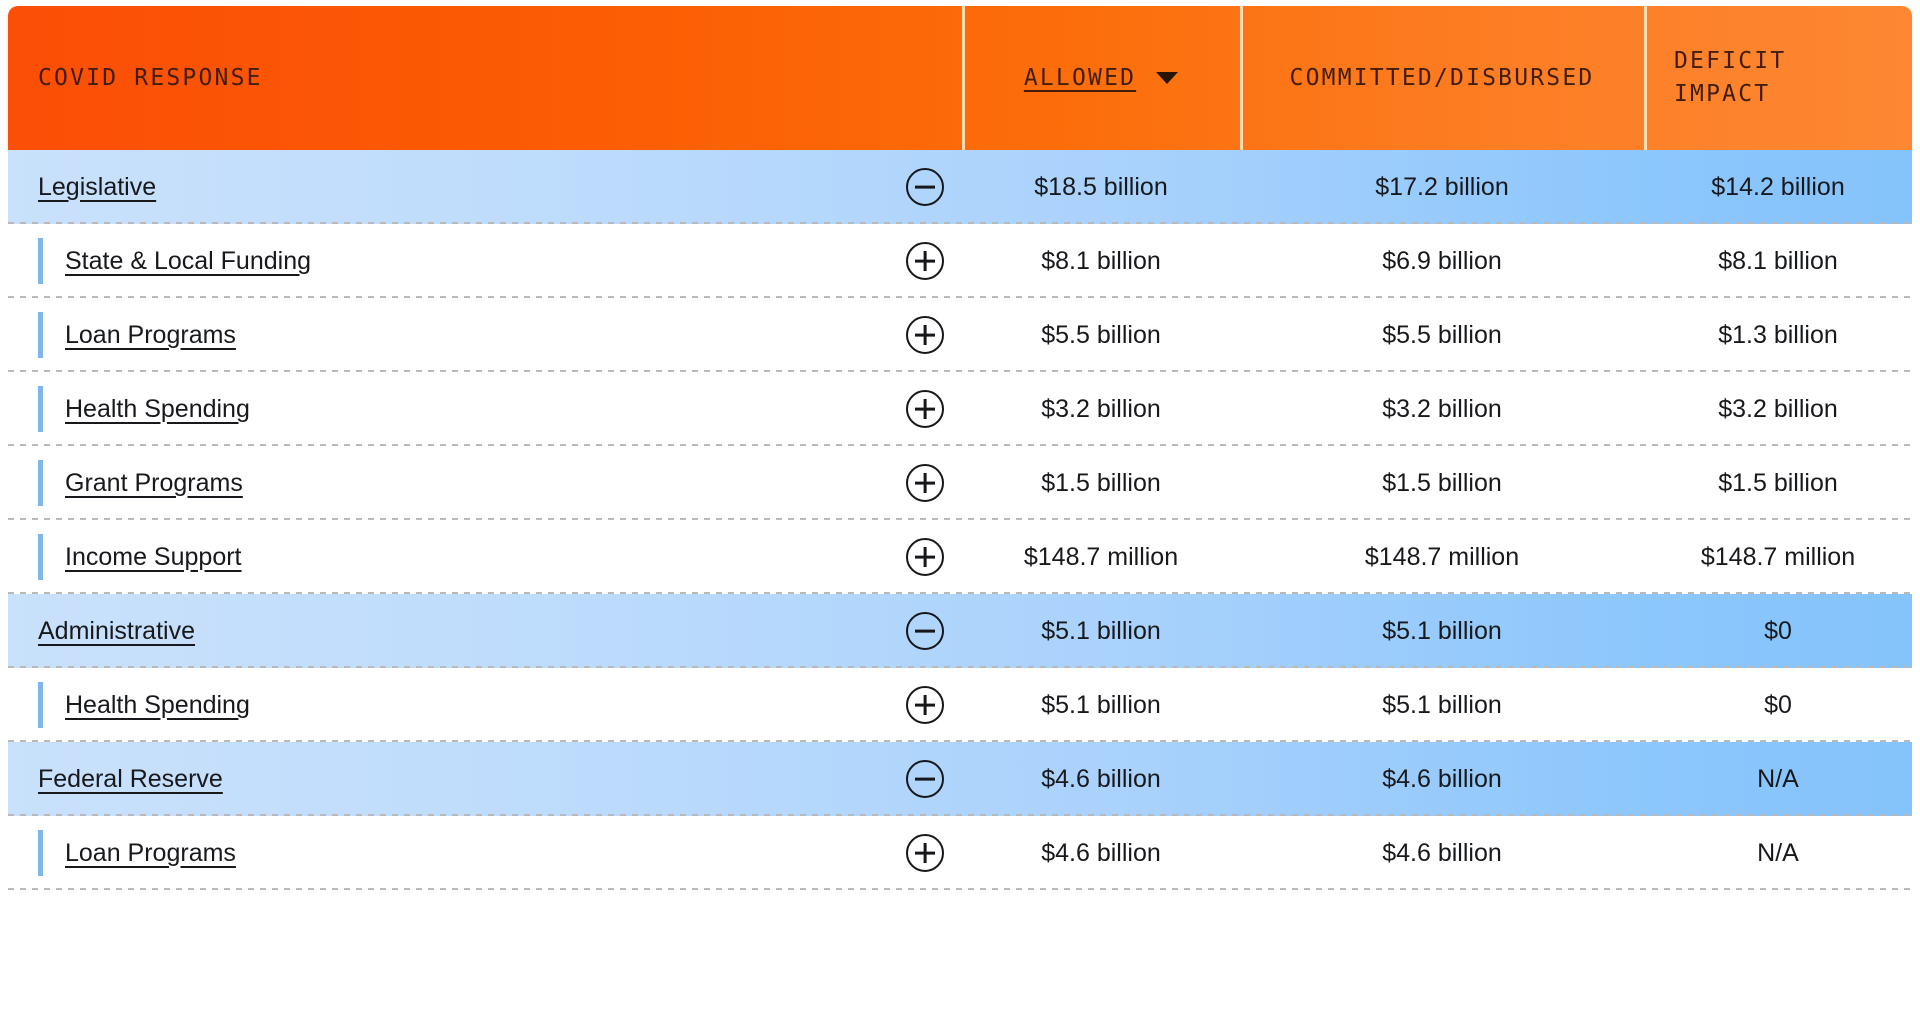  I want to click on row-label-link: Income Support, so click(153, 557).